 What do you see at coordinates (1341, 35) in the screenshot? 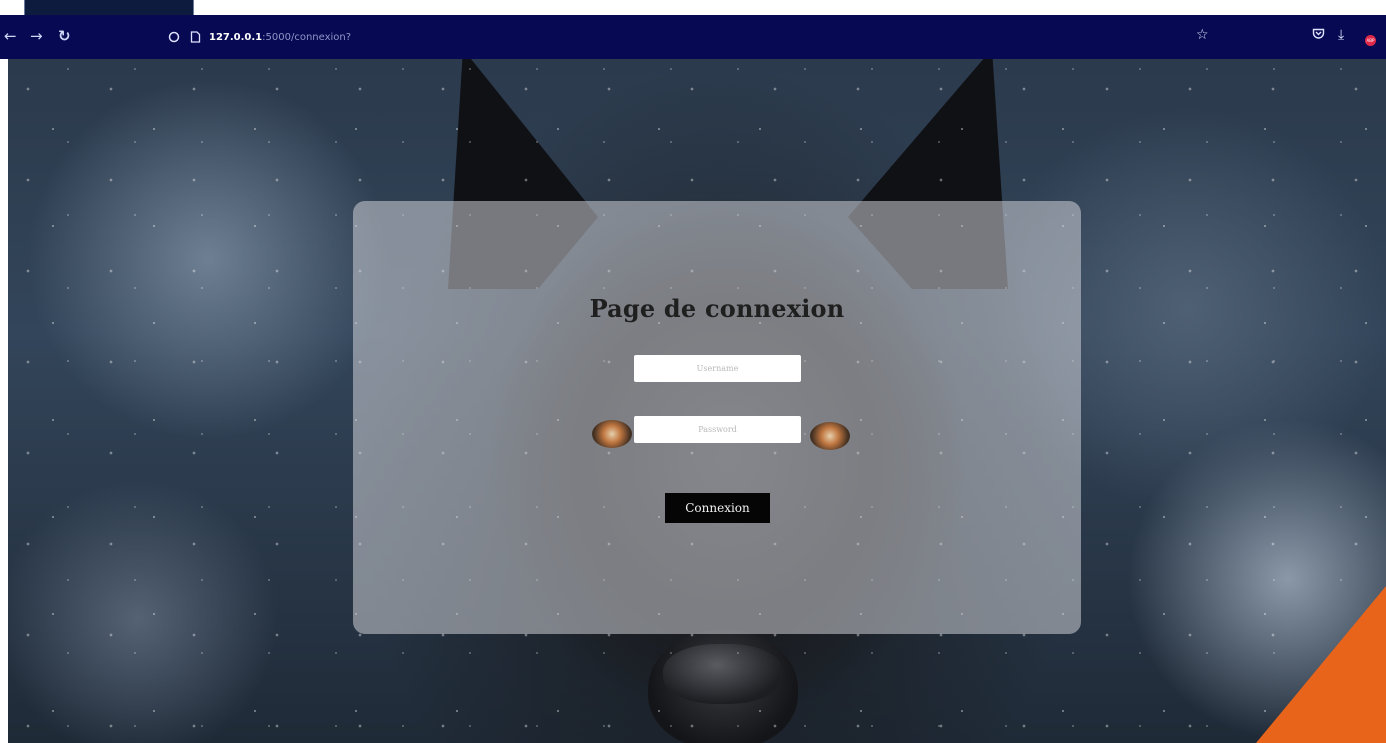
I see `download-icon: ⤓` at bounding box center [1341, 35].